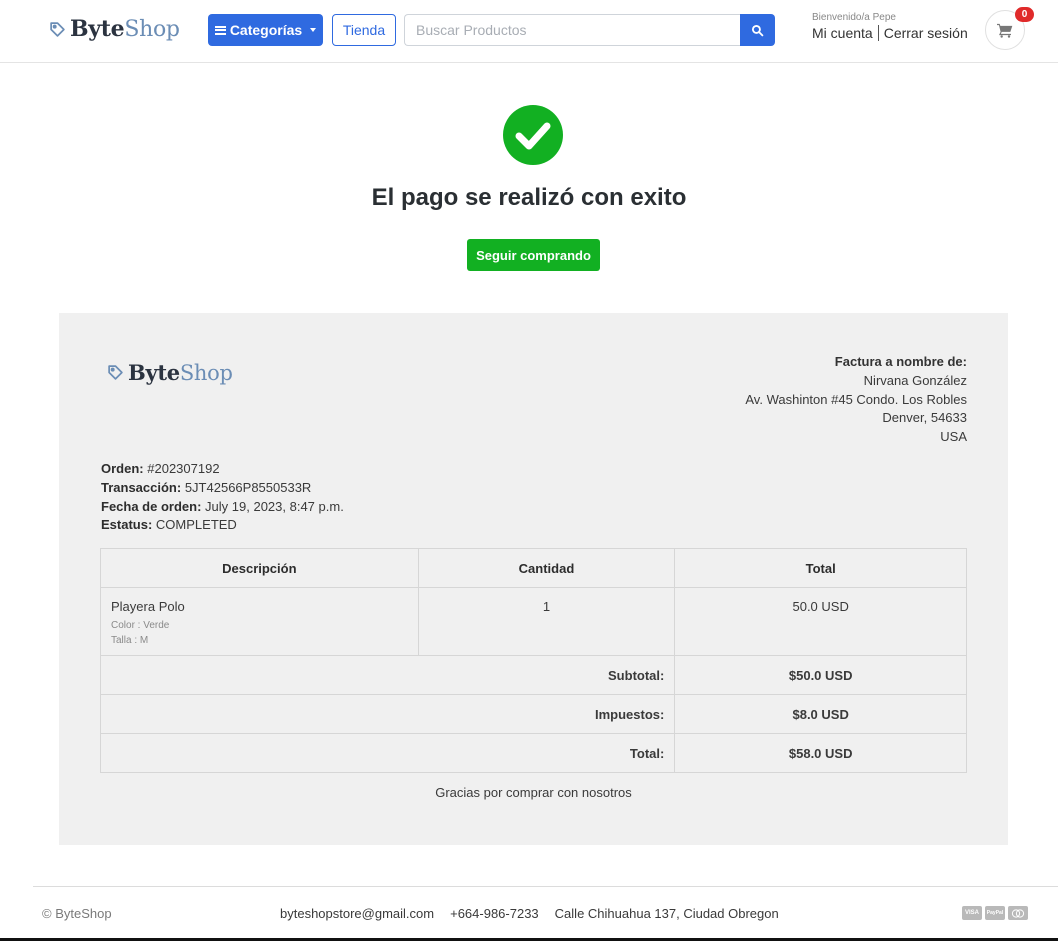 The width and height of the screenshot is (1058, 941). What do you see at coordinates (1018, 913) in the screenshot?
I see `mastercard-icon` at bounding box center [1018, 913].